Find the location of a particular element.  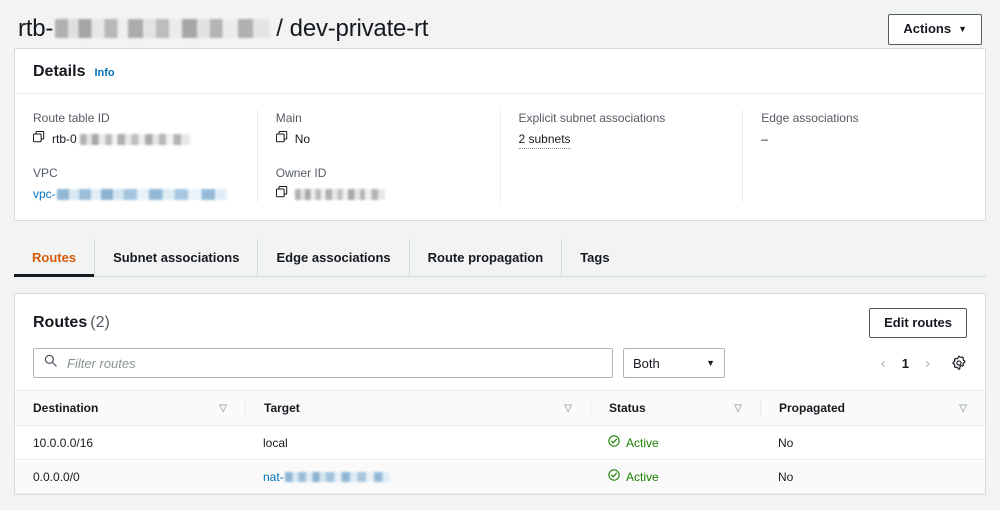

cell-target: local is located at coordinates (417, 442).